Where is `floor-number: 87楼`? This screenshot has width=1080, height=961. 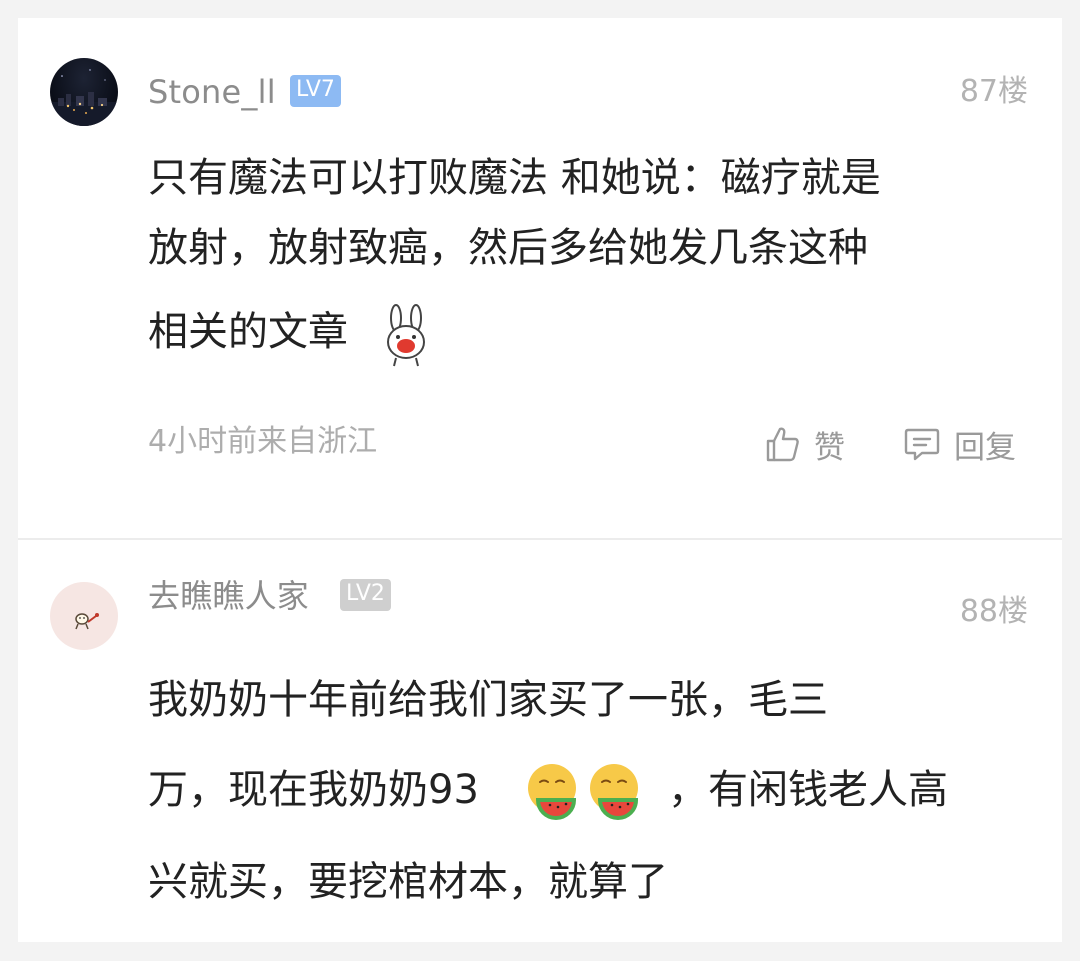 floor-number: 87楼 is located at coordinates (993, 91).